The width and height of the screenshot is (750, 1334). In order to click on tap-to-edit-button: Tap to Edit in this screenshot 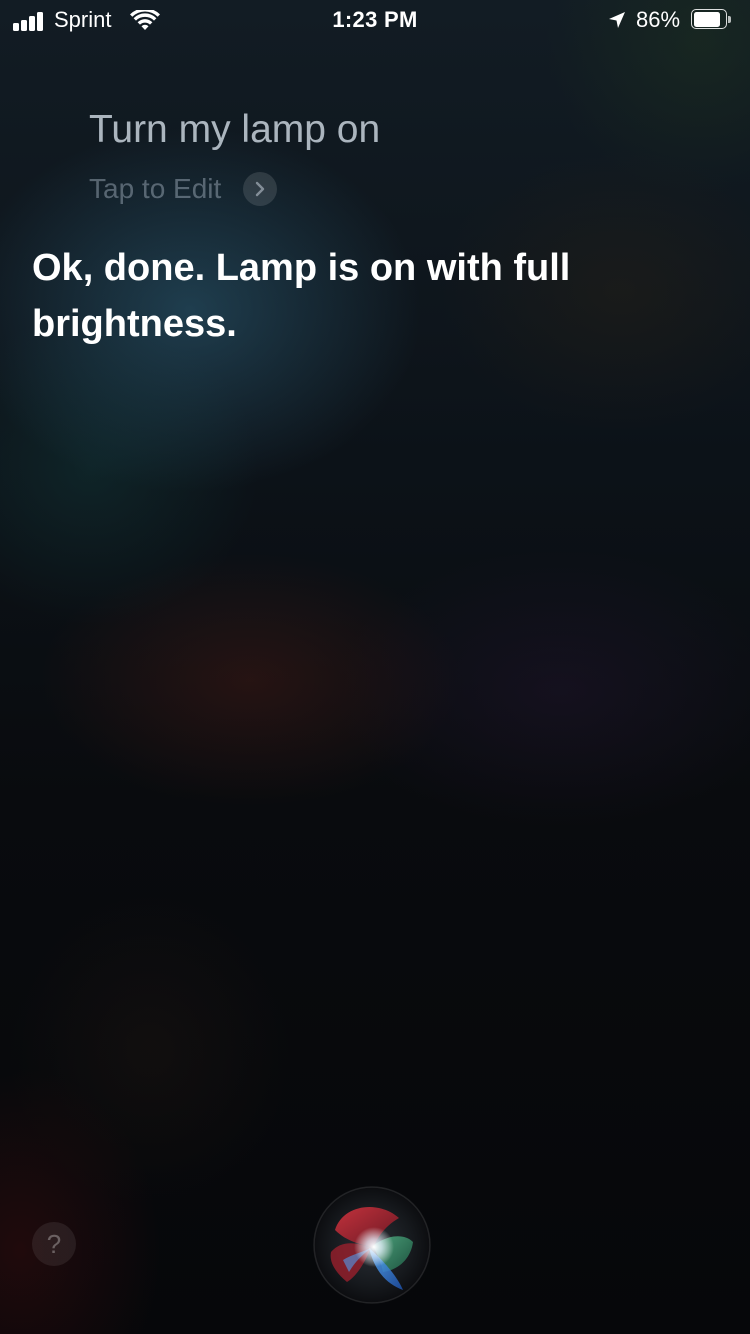, I will do `click(183, 189)`.